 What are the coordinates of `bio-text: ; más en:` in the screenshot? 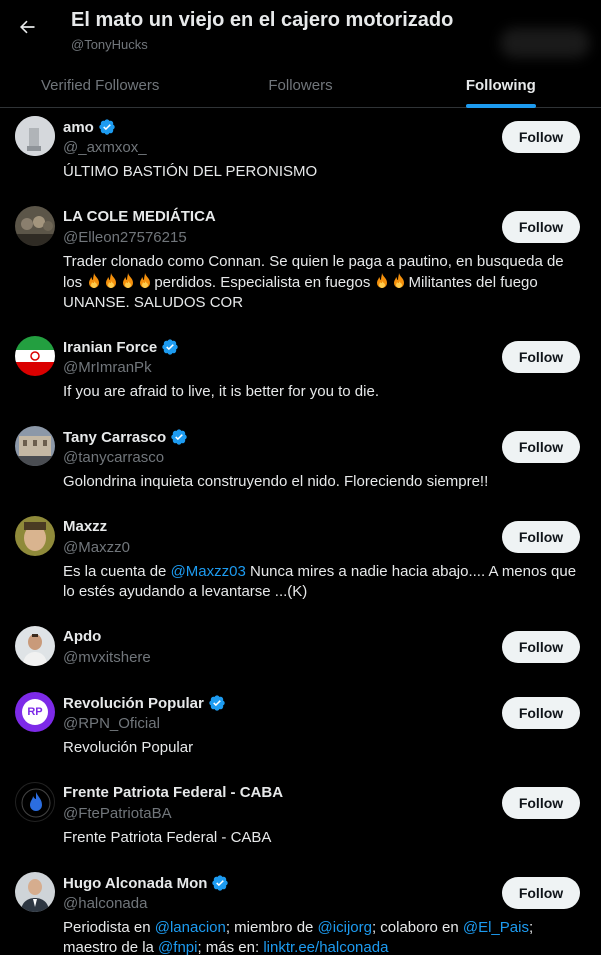 It's located at (230, 947).